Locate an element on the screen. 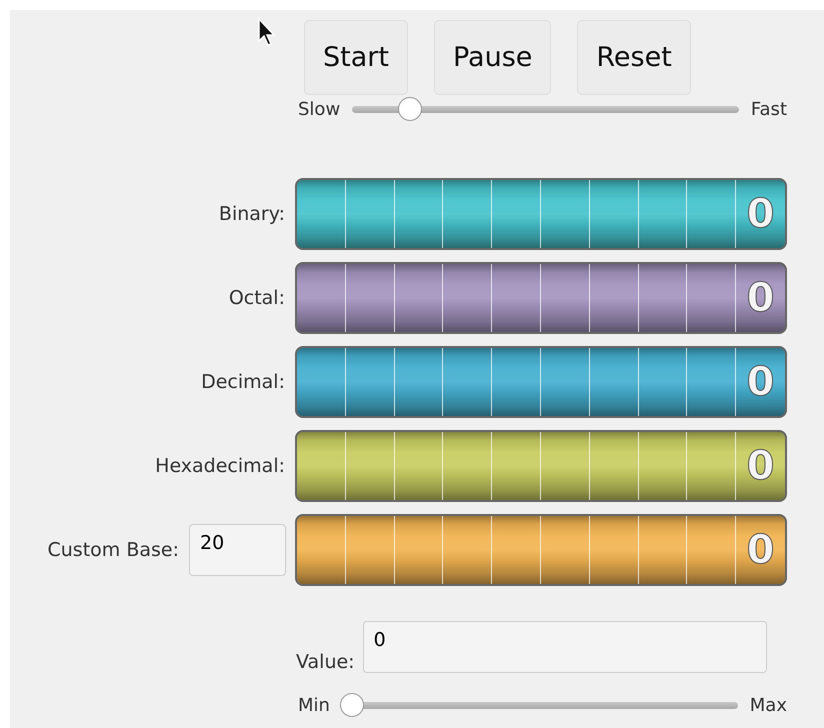 This screenshot has width=824, height=728. counter-label: Decimal: is located at coordinates (243, 382).